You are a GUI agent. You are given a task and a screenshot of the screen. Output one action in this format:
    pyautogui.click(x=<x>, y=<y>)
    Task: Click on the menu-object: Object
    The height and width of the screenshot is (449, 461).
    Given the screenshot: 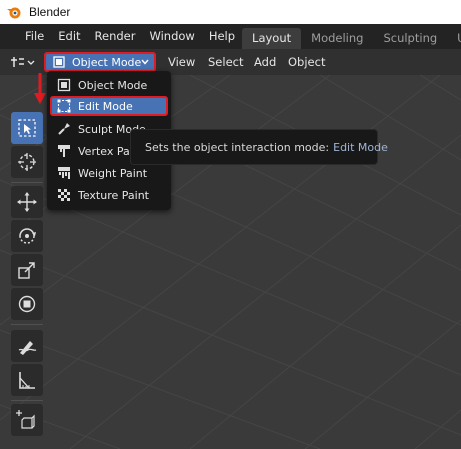 What is the action you would take?
    pyautogui.click(x=306, y=62)
    